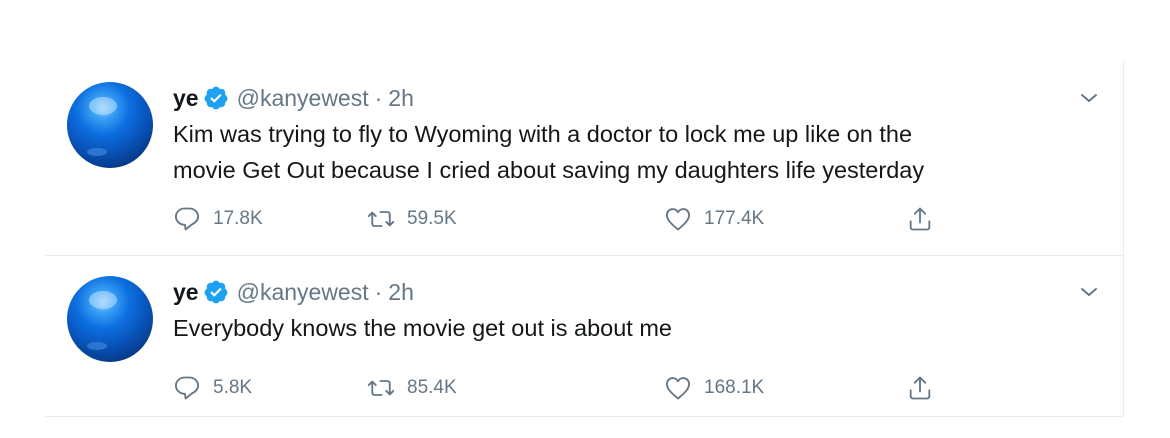 This screenshot has height=438, width=1170. Describe the element at coordinates (432, 218) in the screenshot. I see `retweet-count: 59.5K` at that location.